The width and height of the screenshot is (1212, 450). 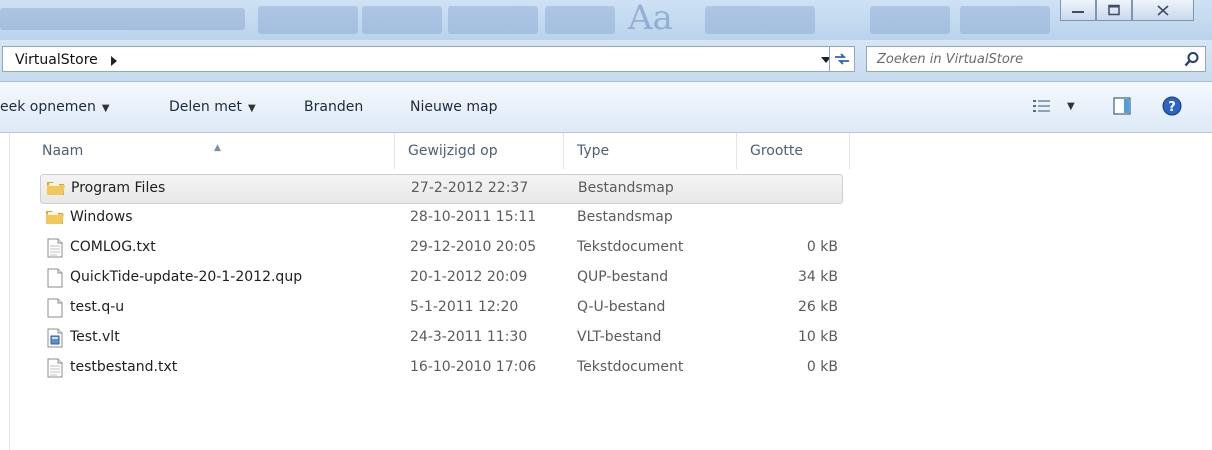 I want to click on help-icon: ?, so click(x=1172, y=106).